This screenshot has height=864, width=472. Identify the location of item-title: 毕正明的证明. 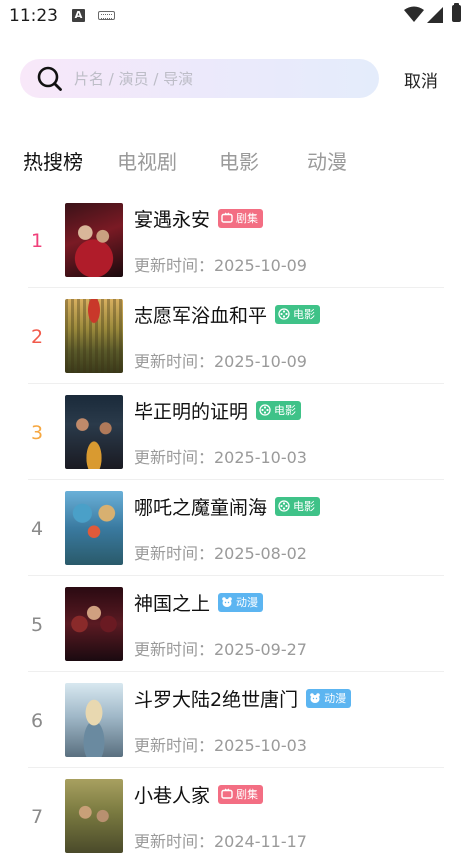
(191, 411).